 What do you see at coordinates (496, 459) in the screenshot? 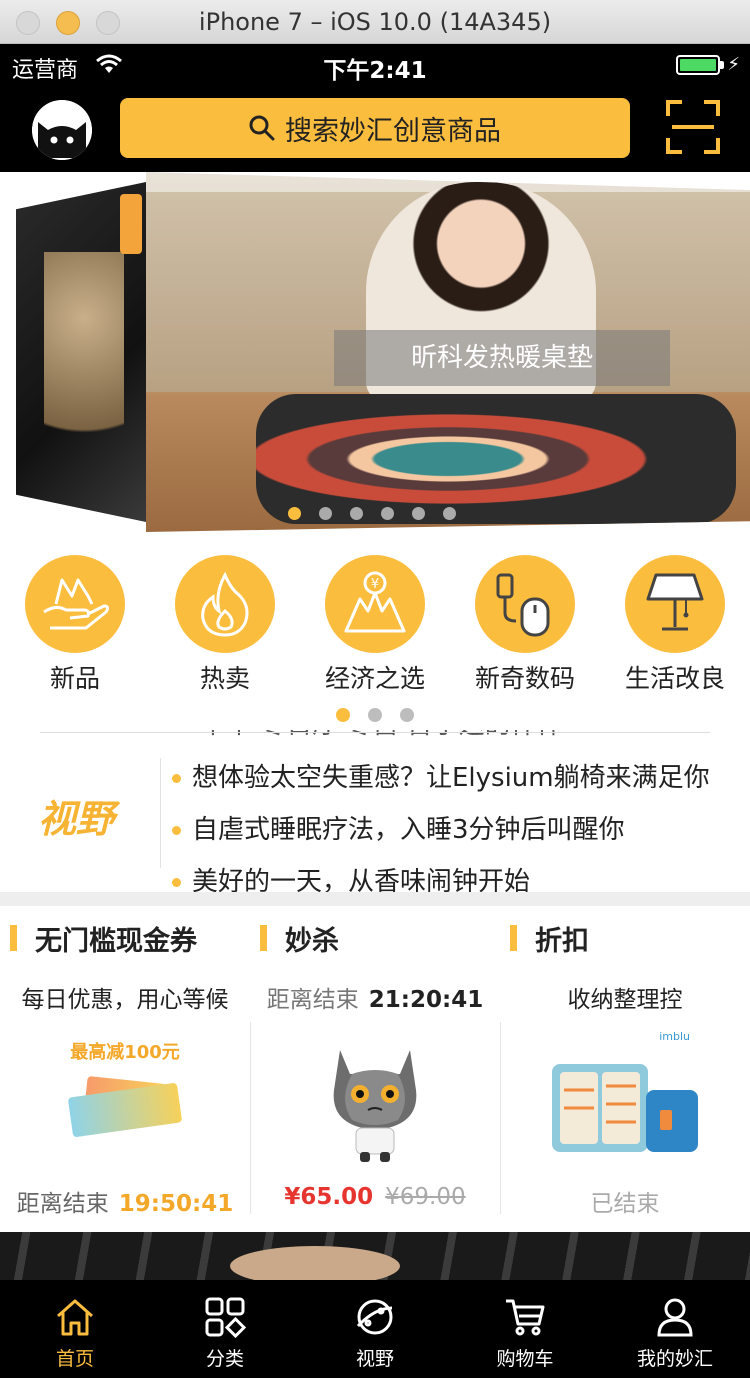
I see `desk-mat-photo` at bounding box center [496, 459].